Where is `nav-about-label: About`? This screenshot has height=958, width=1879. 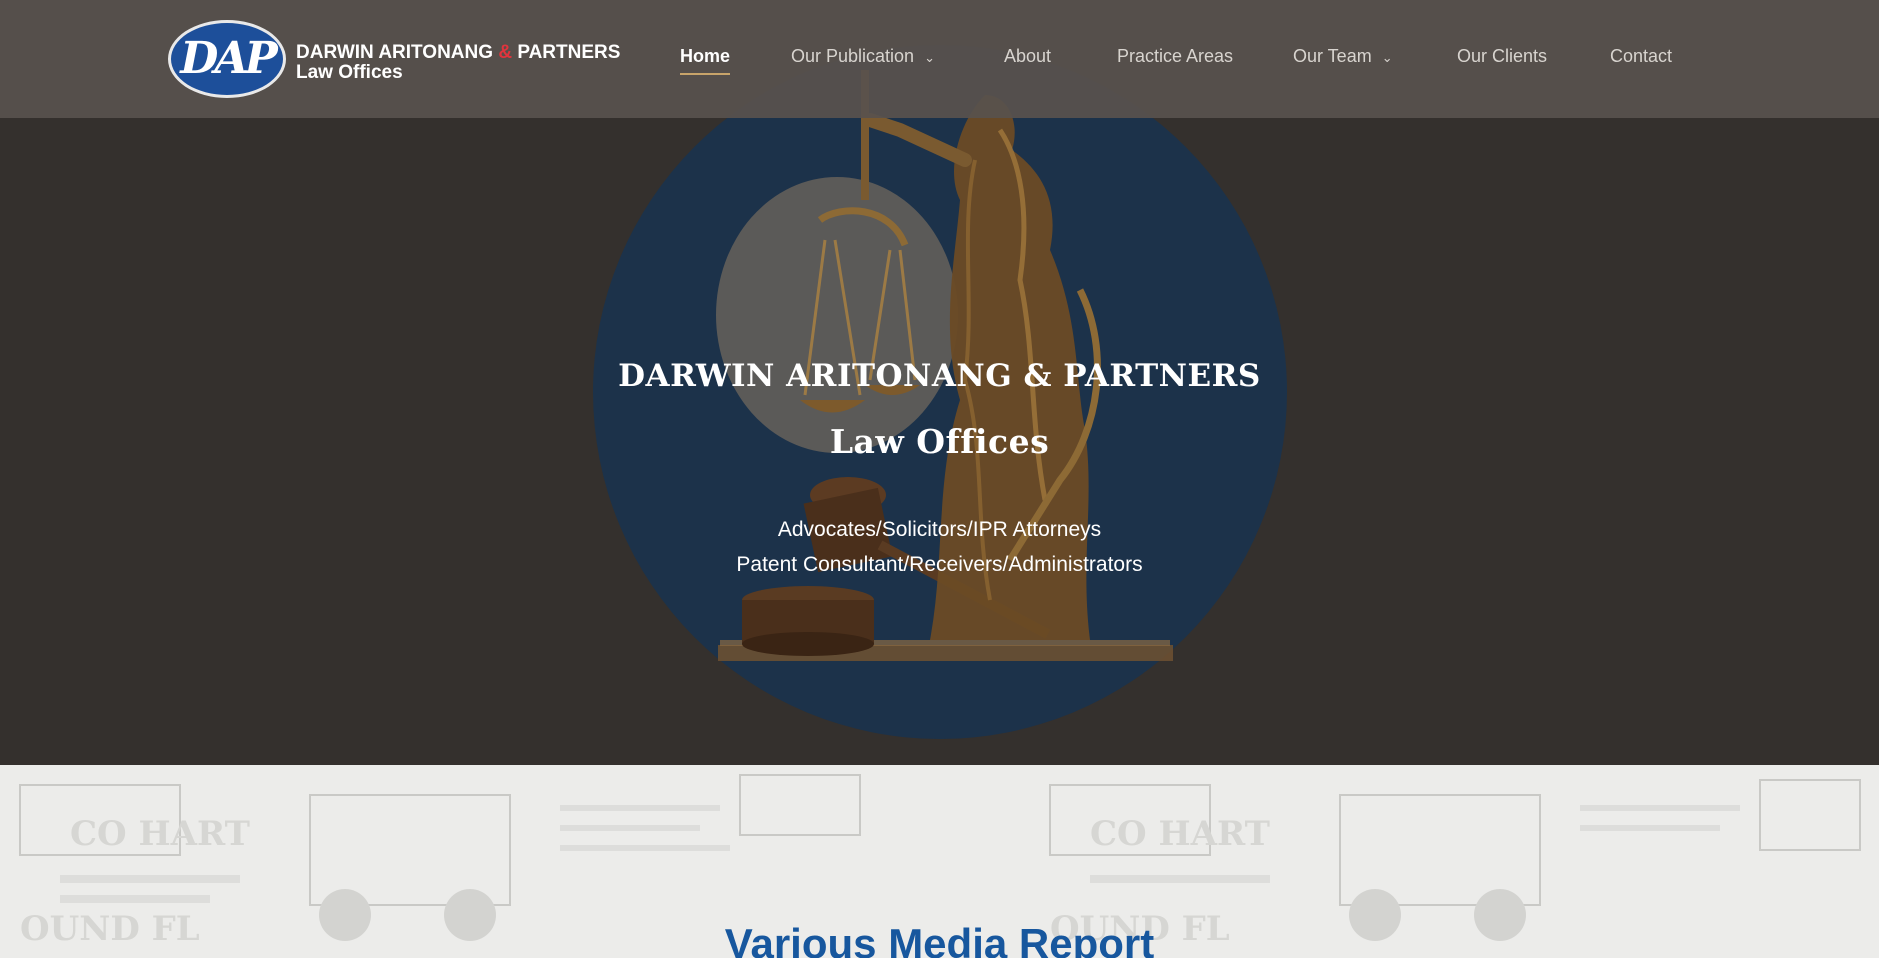
nav-about-label: About is located at coordinates (1028, 56).